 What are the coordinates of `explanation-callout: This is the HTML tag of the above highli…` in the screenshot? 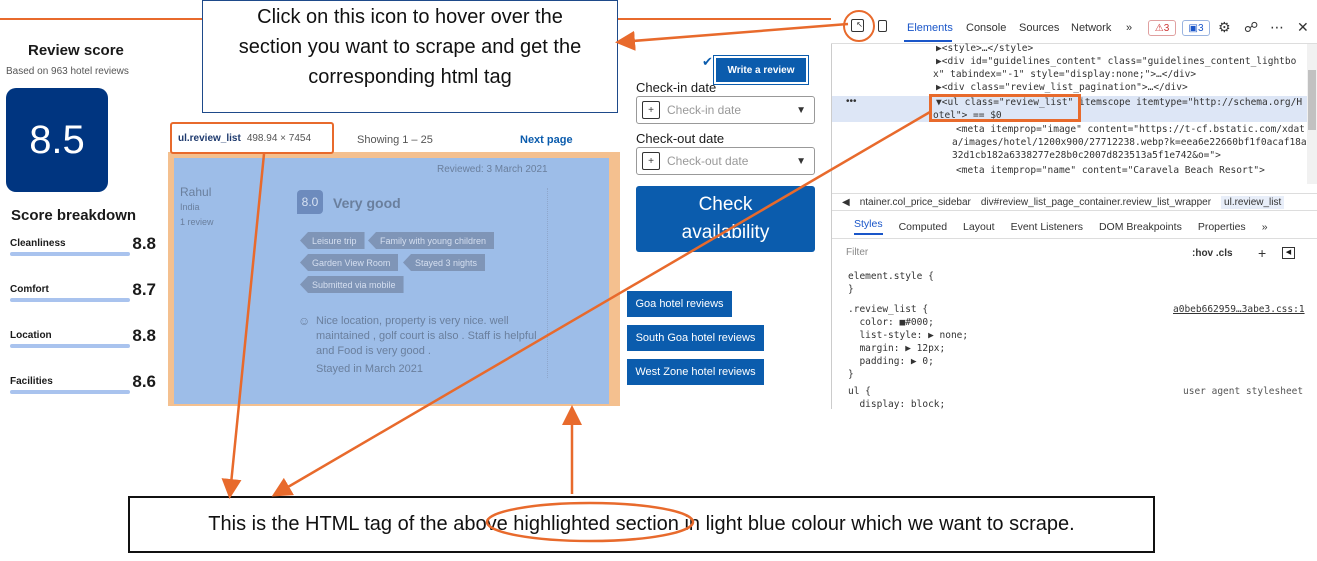 It's located at (641, 524).